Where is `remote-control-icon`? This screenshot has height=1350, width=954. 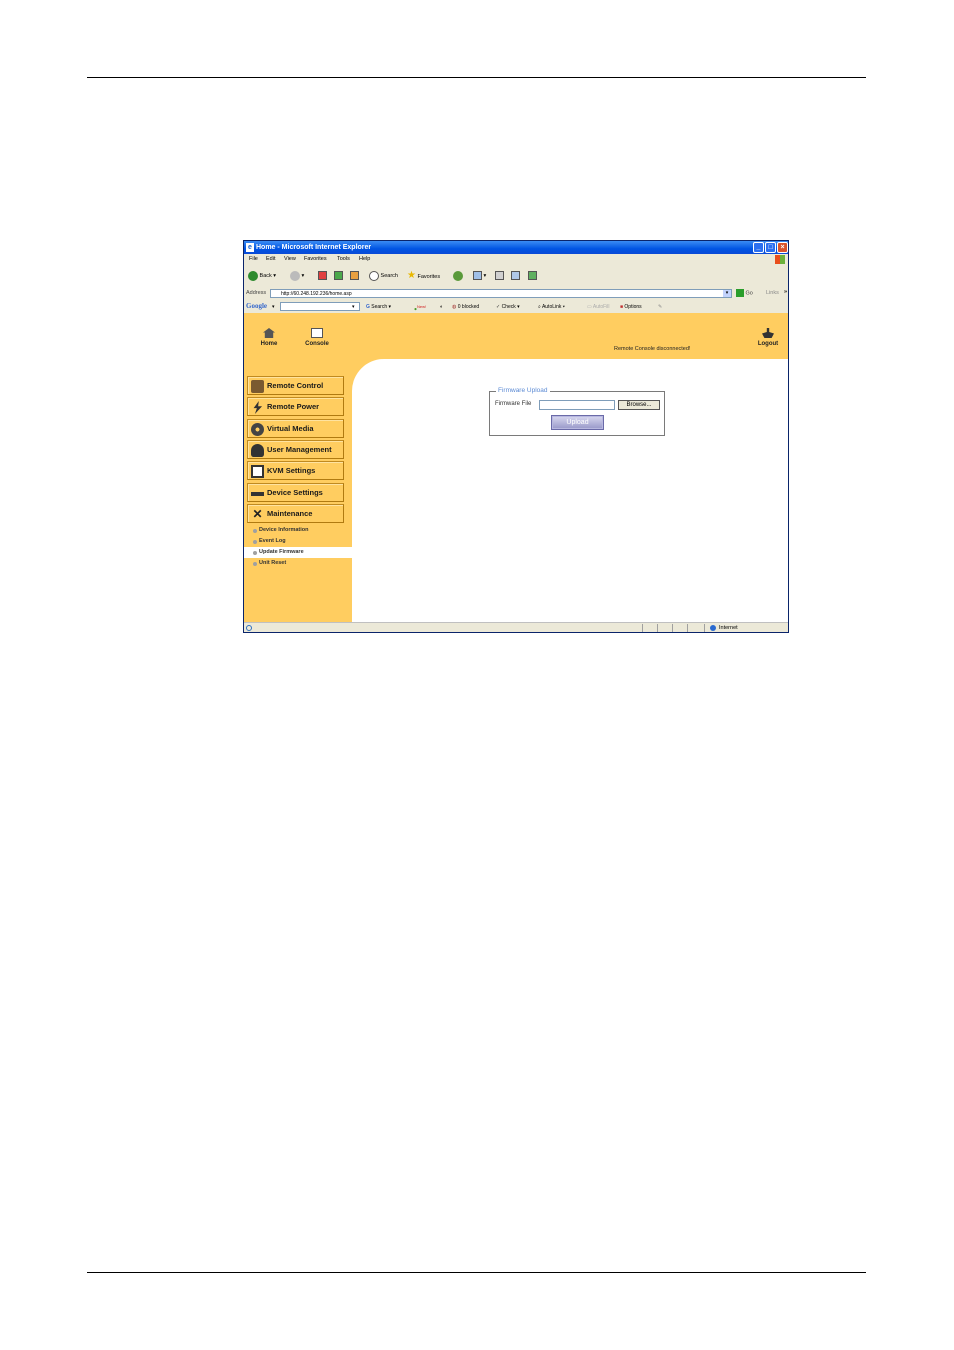
remote-control-icon is located at coordinates (257, 386).